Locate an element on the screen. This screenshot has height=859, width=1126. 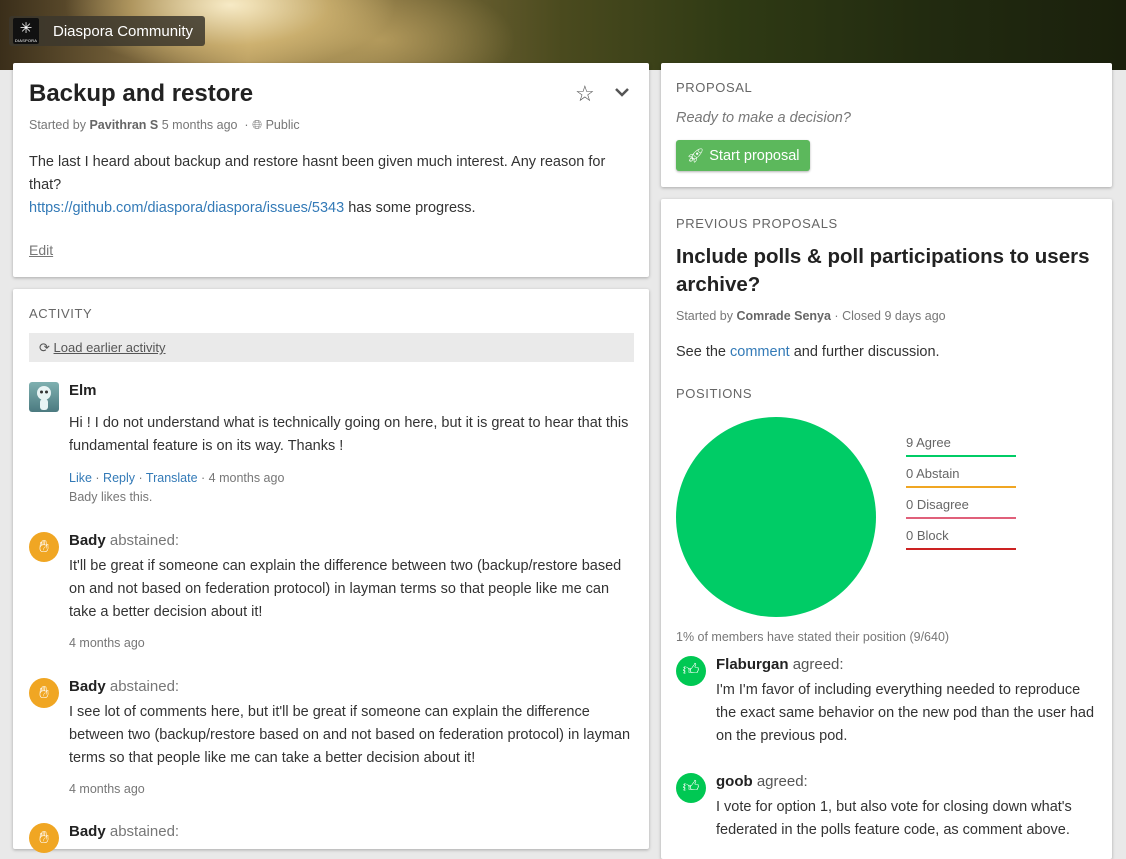
header-banner: ✳ DIASPORA Diaspora Community is located at coordinates (563, 35).